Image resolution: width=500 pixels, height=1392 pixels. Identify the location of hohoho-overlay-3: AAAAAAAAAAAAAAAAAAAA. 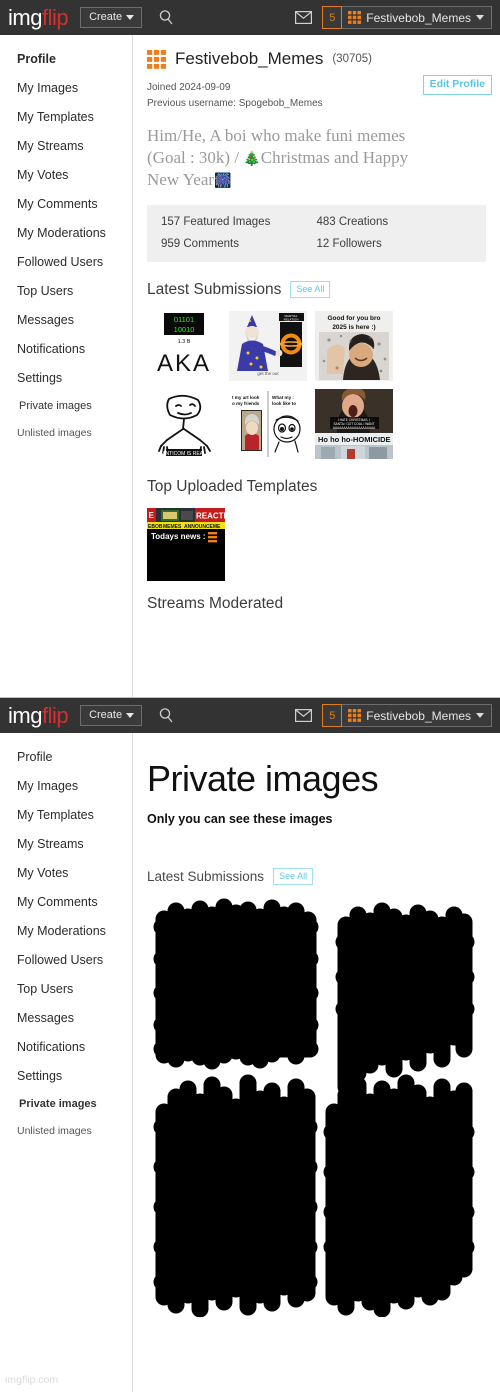
(354, 428).